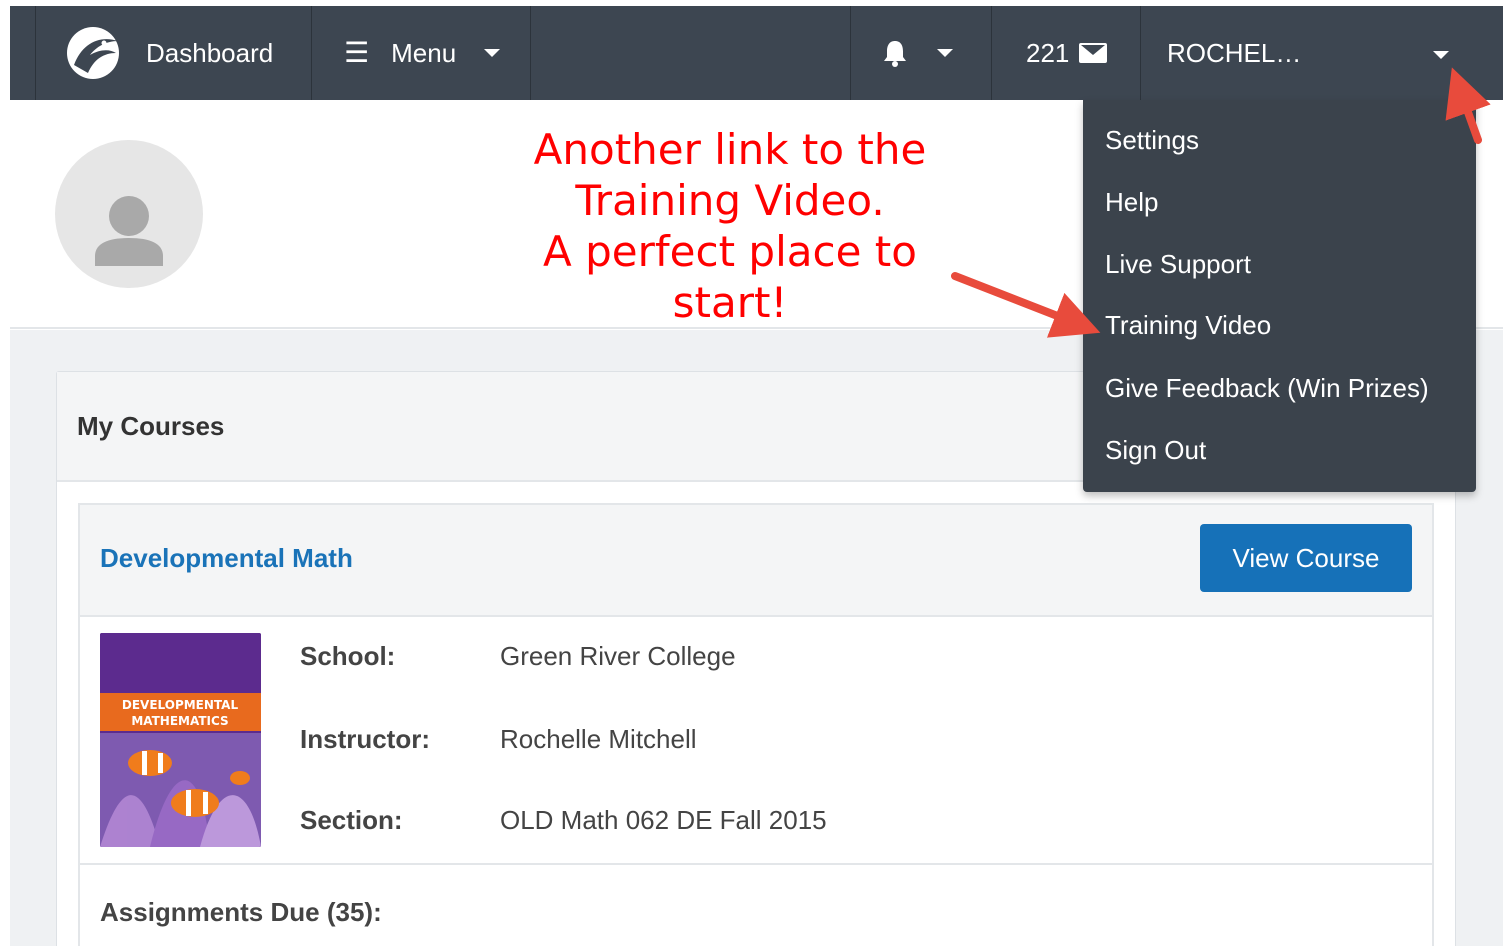 Image resolution: width=1503 pixels, height=946 pixels. What do you see at coordinates (1026, 305) in the screenshot?
I see `arrow-to-training-video` at bounding box center [1026, 305].